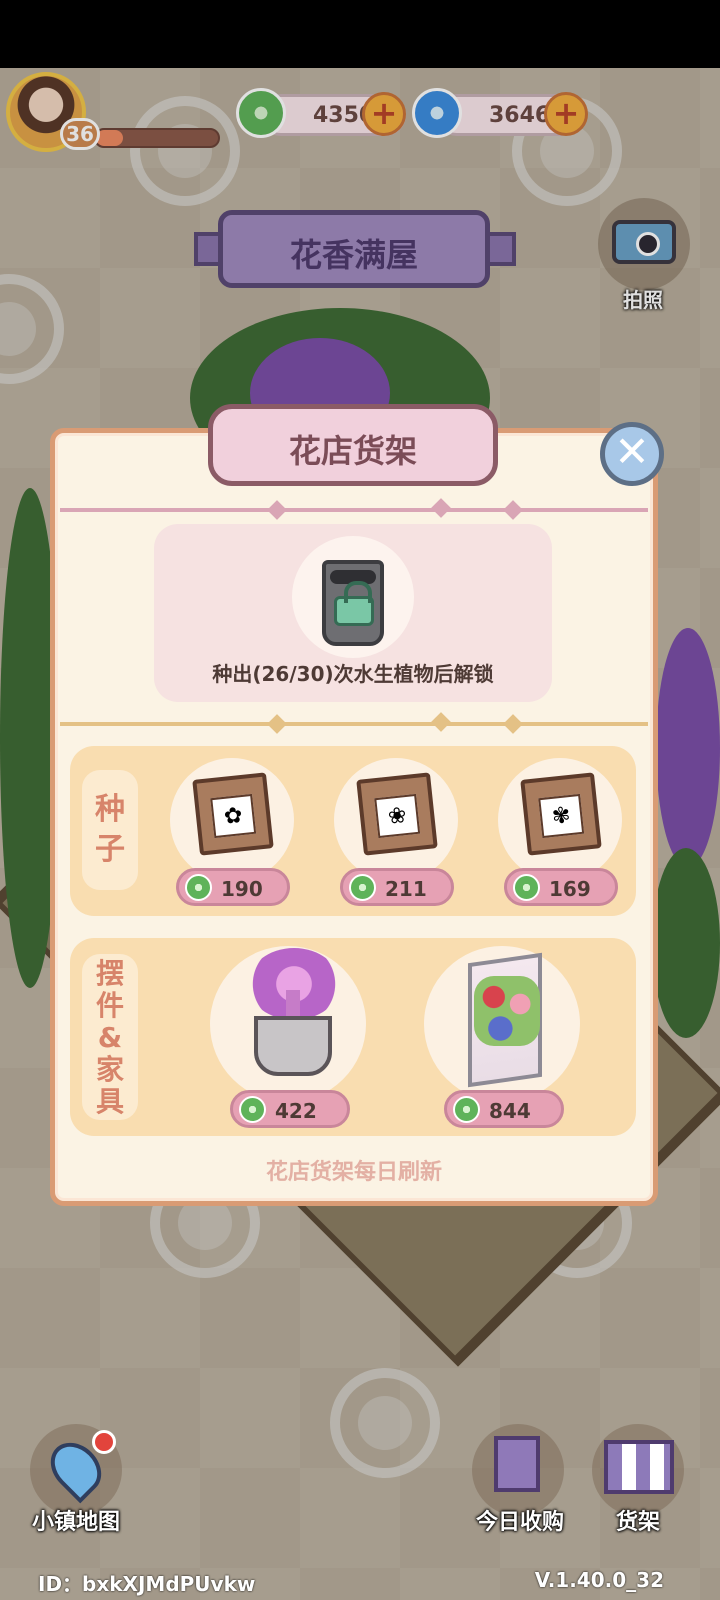  Describe the element at coordinates (517, 1464) in the screenshot. I see `notice-board-icon` at that location.